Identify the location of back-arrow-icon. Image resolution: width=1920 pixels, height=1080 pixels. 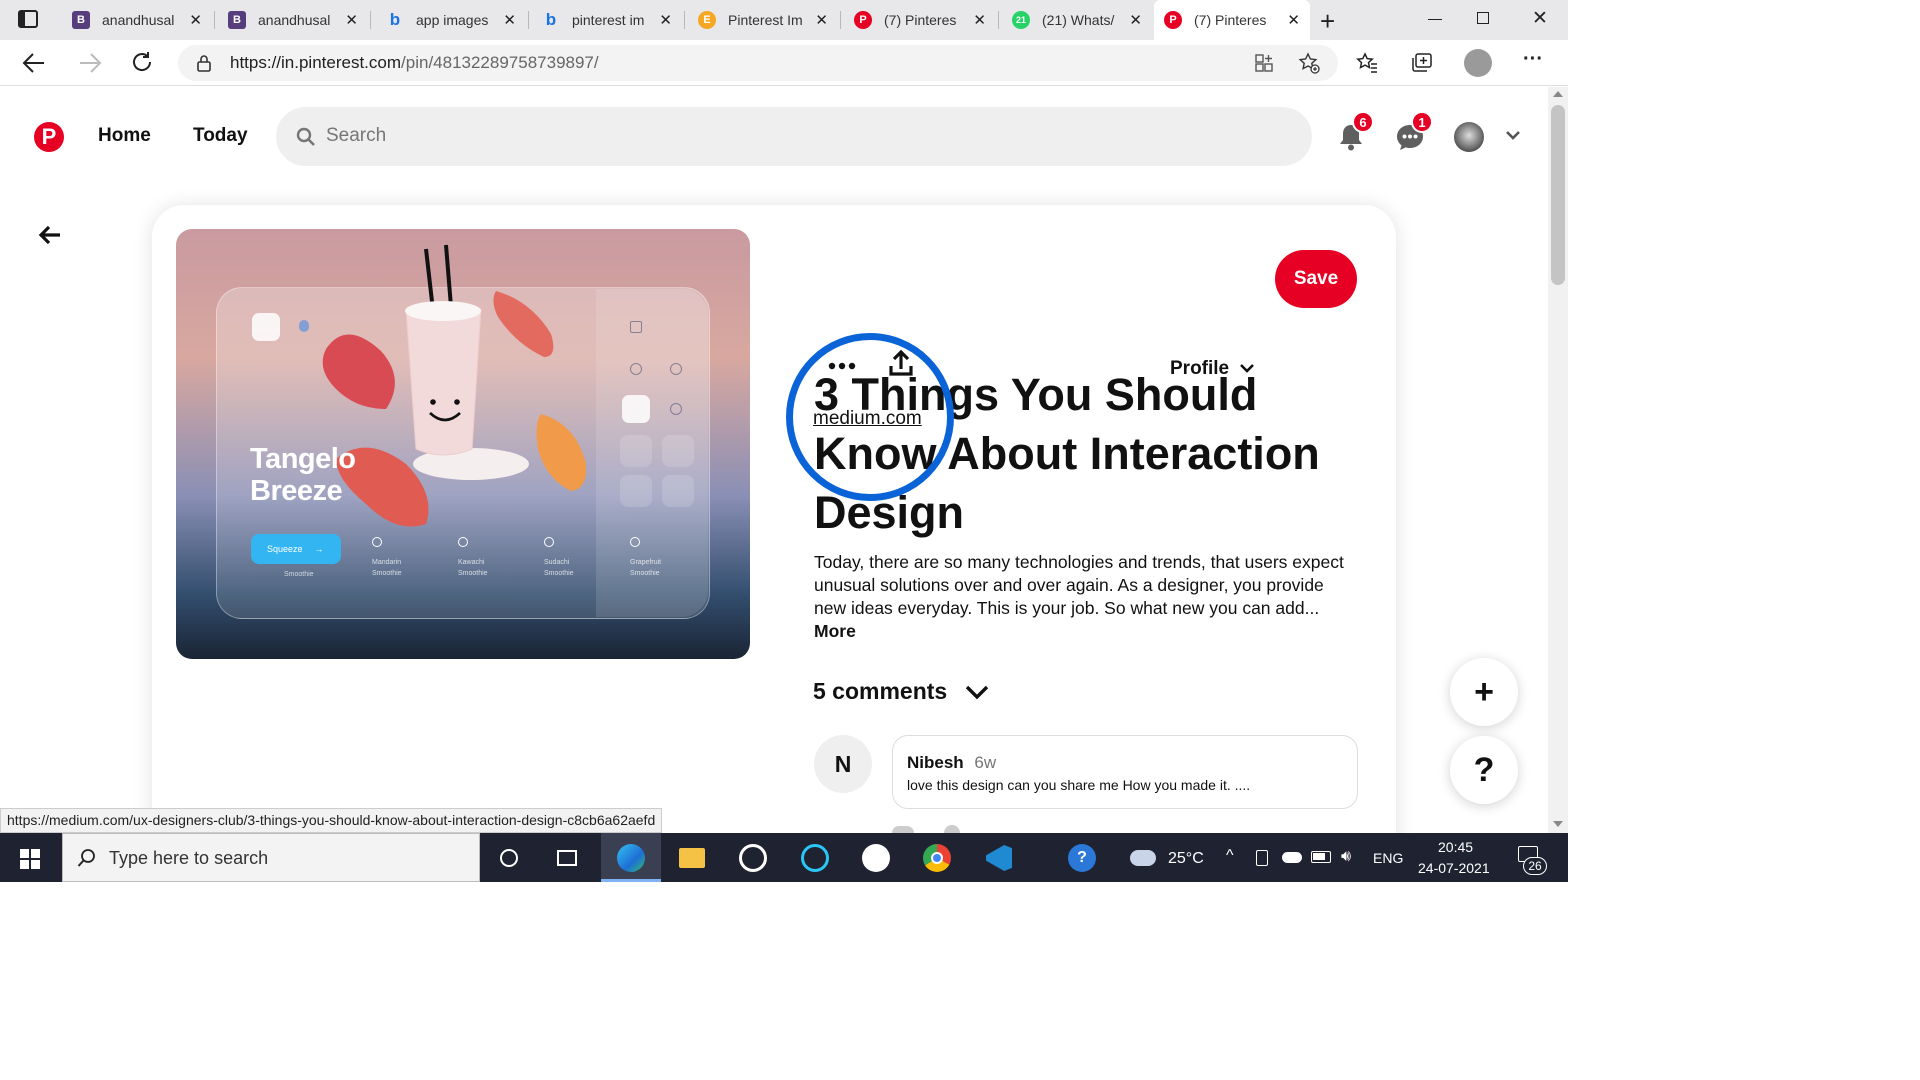
(50, 235).